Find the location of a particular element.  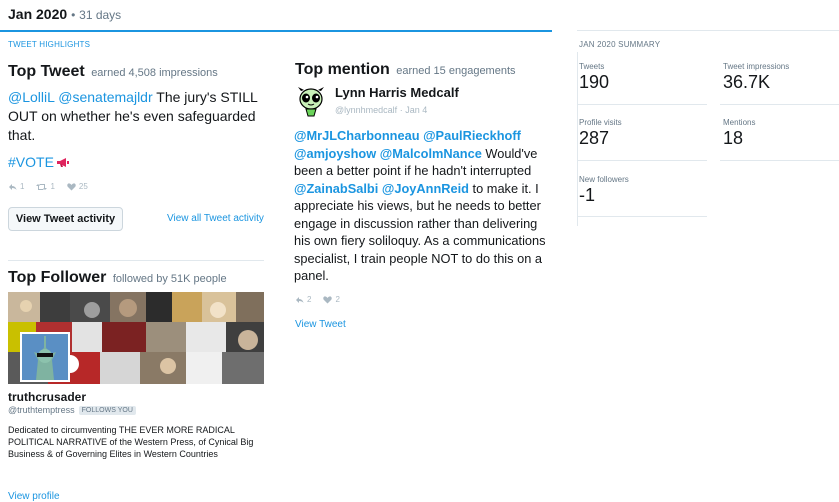

mention-date: Jan 4 is located at coordinates (416, 110).